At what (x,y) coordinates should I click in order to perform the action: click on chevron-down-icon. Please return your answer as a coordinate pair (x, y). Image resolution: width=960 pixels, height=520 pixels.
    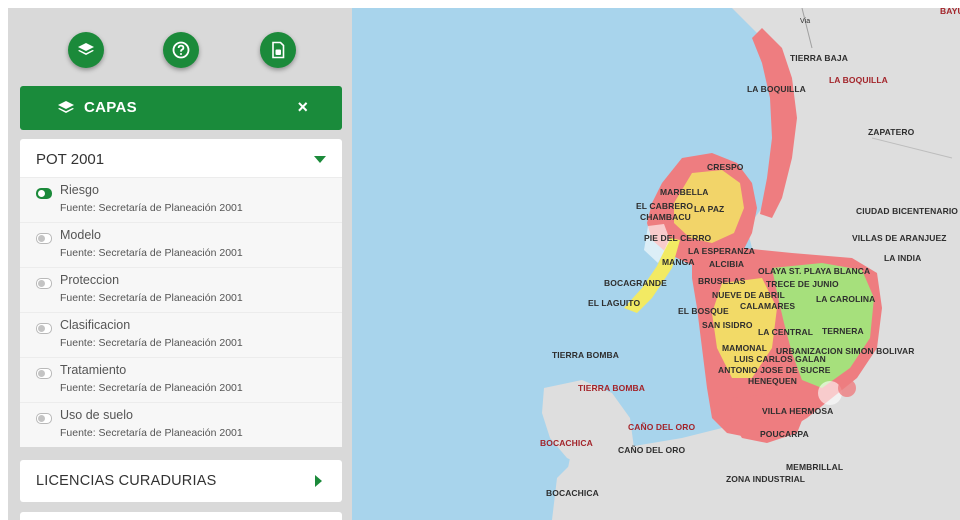
    Looking at the image, I should click on (320, 159).